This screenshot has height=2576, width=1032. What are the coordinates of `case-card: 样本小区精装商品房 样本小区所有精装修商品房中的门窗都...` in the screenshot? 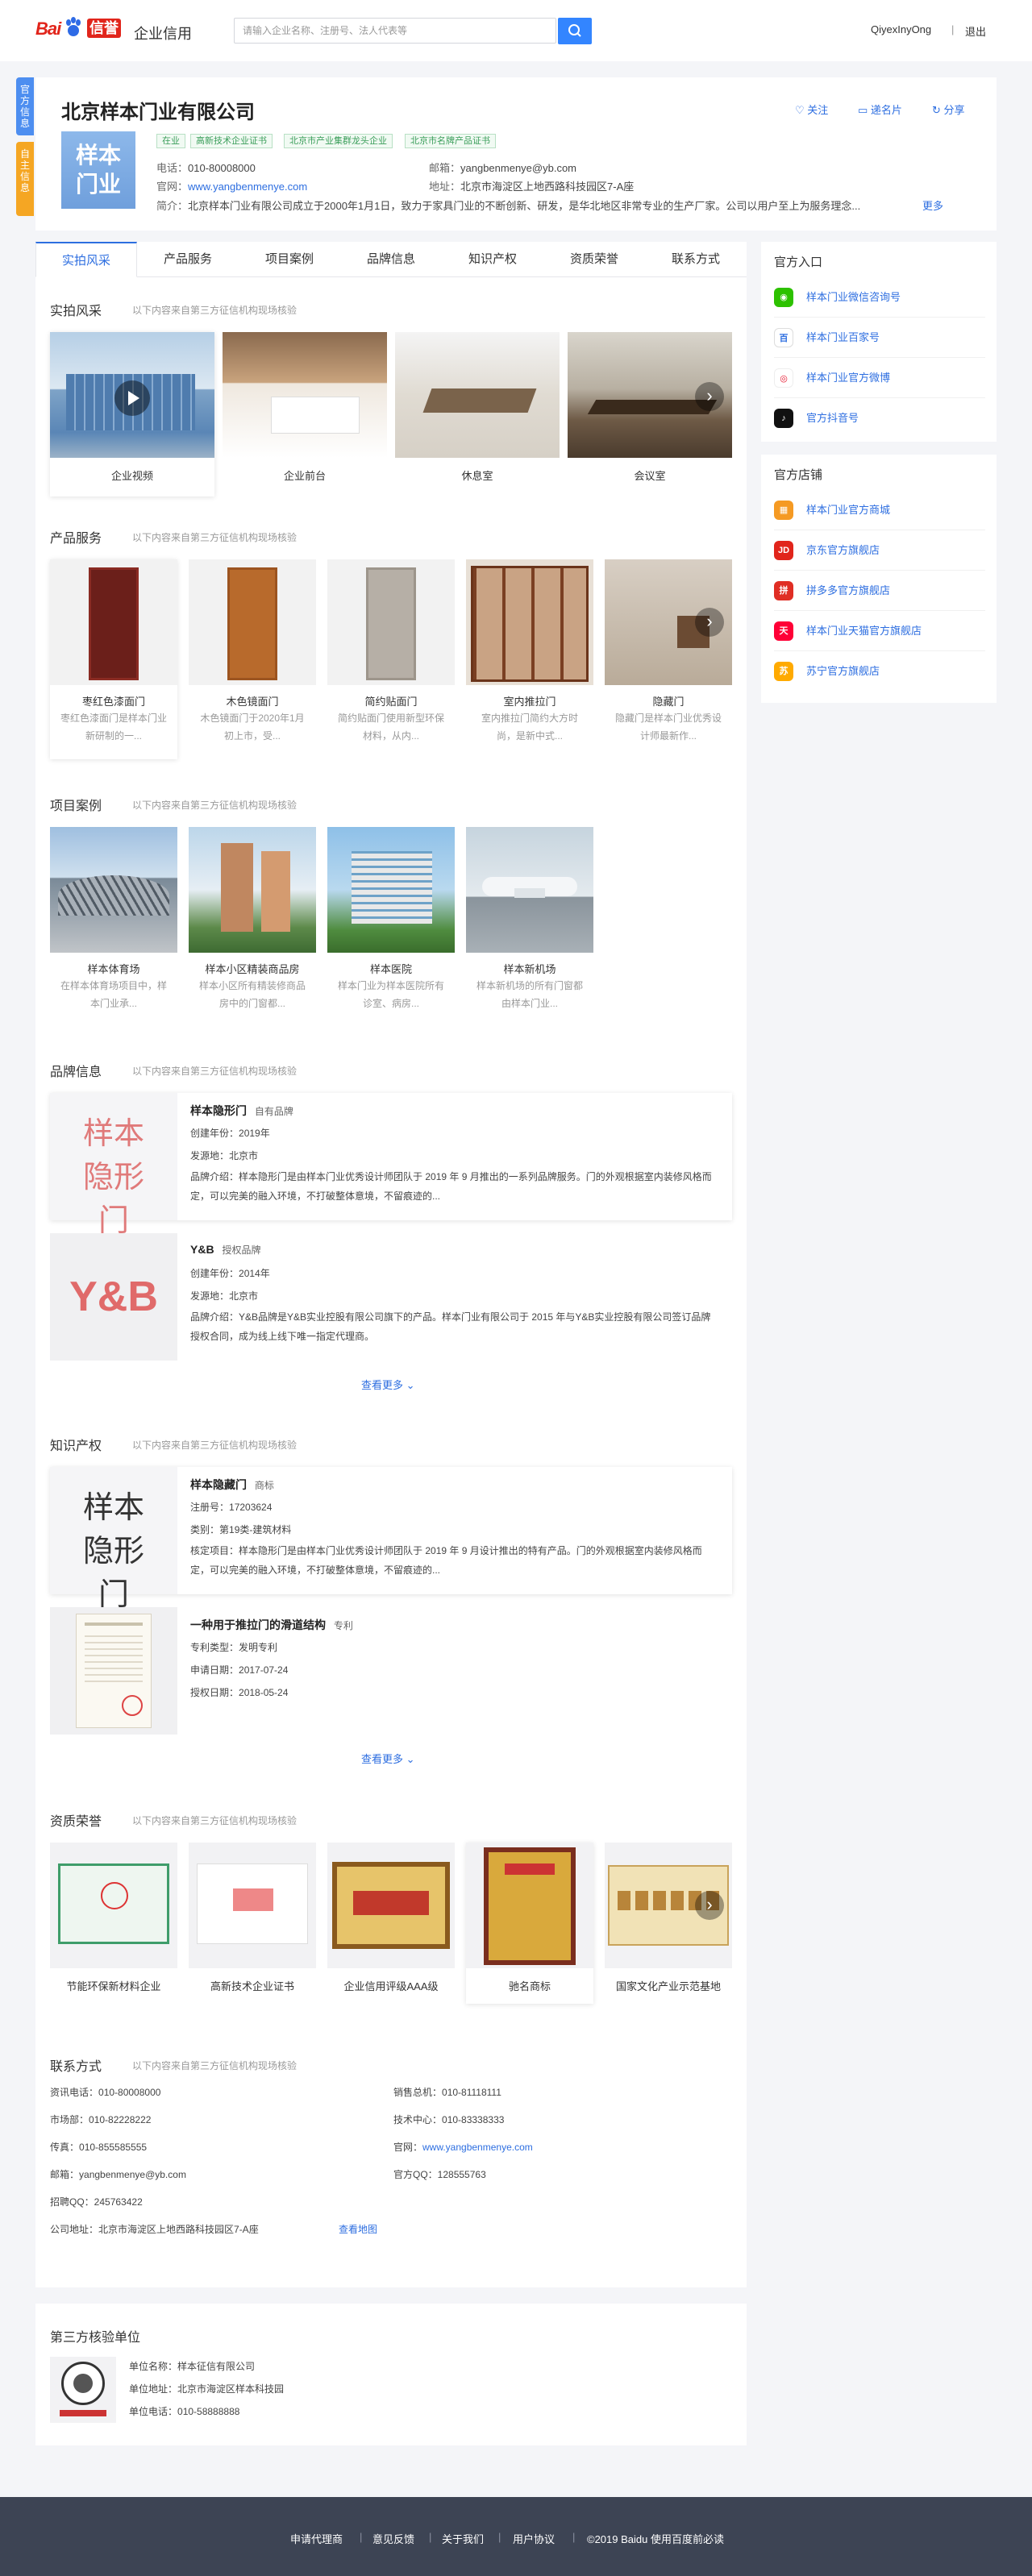 It's located at (253, 927).